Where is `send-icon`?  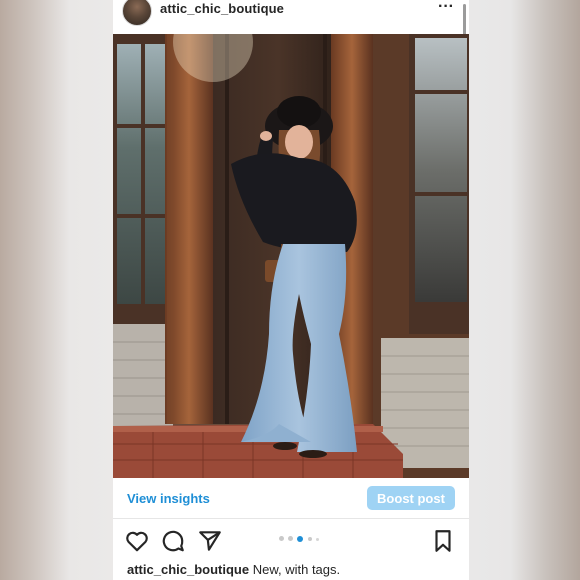 send-icon is located at coordinates (210, 541).